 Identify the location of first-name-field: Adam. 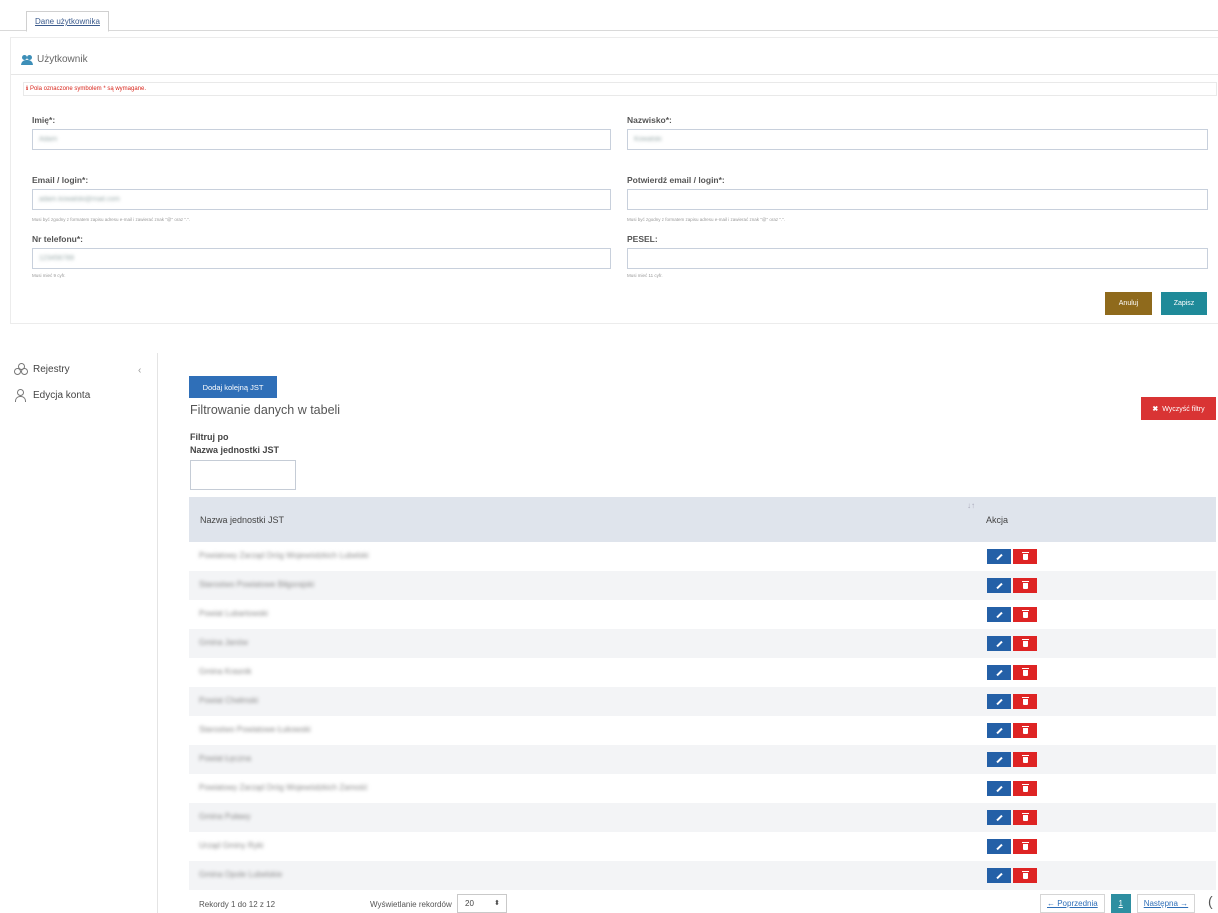
(321, 139).